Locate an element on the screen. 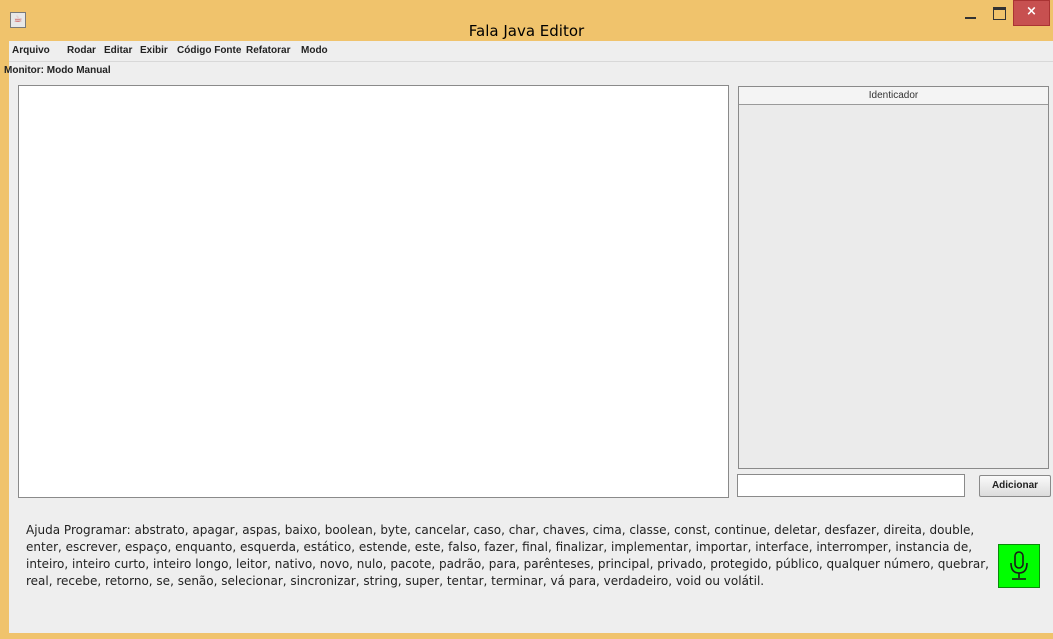 This screenshot has width=1053, height=639. menu-rodar: Rodar is located at coordinates (81, 50).